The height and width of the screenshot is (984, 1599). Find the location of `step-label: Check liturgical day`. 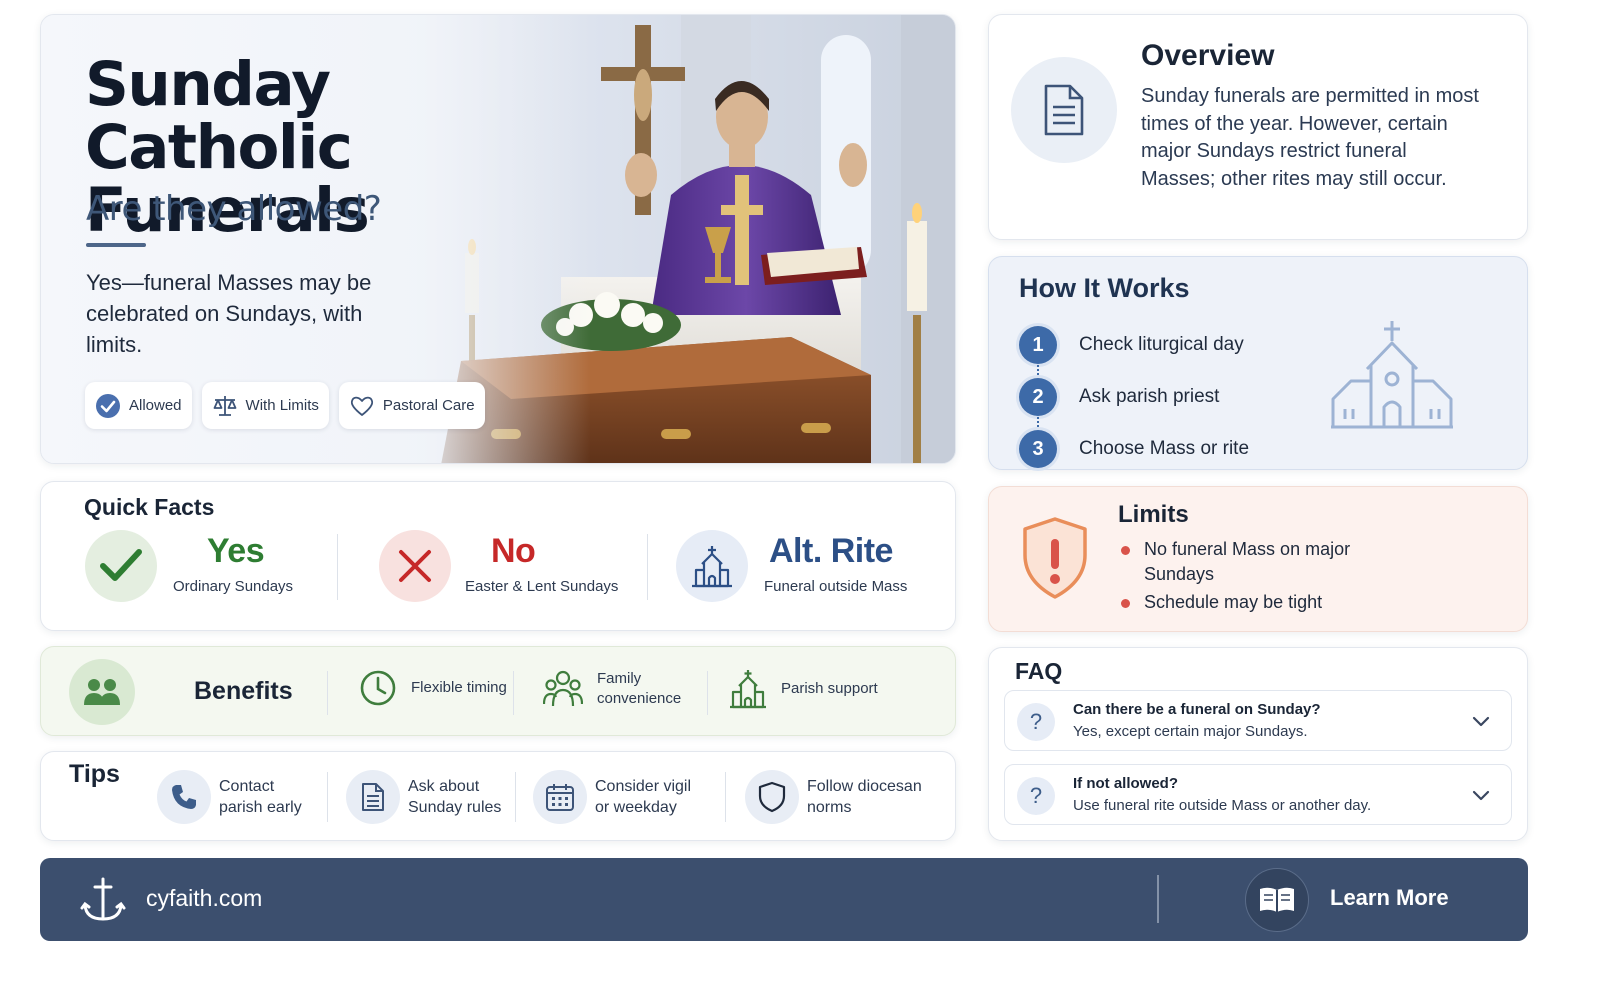

step-label: Check liturgical day is located at coordinates (1161, 344).